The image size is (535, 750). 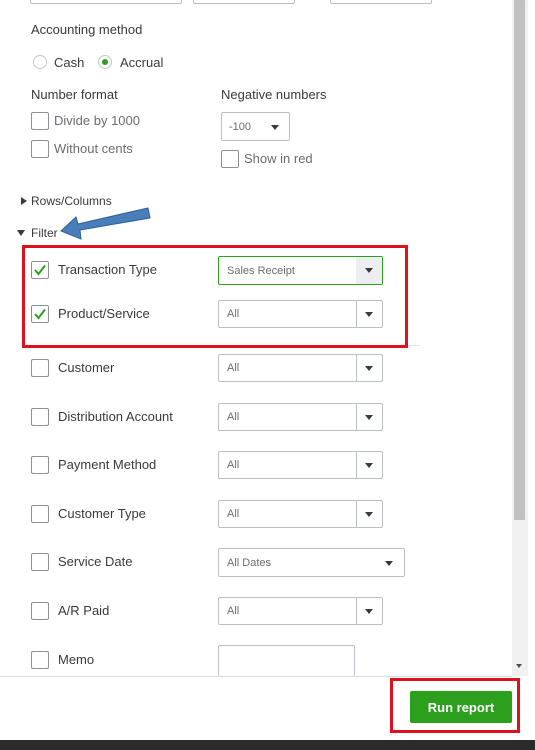 What do you see at coordinates (40, 149) in the screenshot?
I see `without-cents-checkbox` at bounding box center [40, 149].